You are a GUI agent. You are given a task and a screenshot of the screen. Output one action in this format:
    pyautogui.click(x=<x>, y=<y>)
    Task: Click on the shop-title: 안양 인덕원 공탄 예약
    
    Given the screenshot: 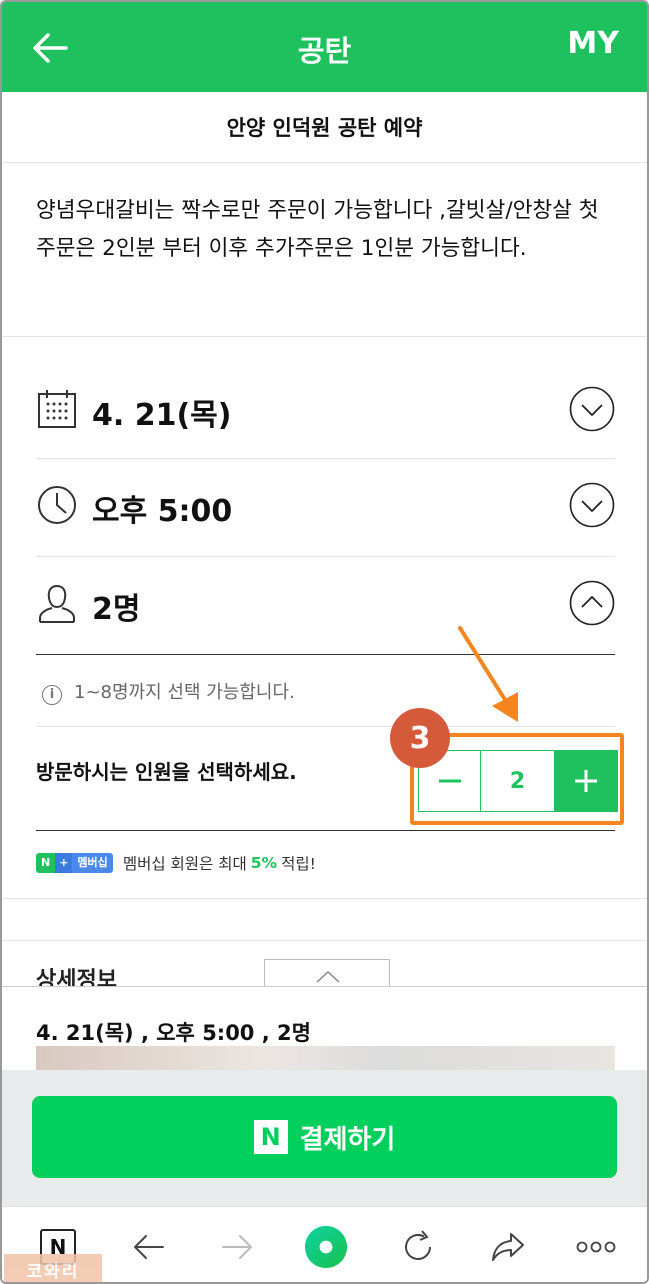 What is the action you would take?
    pyautogui.click(x=324, y=128)
    